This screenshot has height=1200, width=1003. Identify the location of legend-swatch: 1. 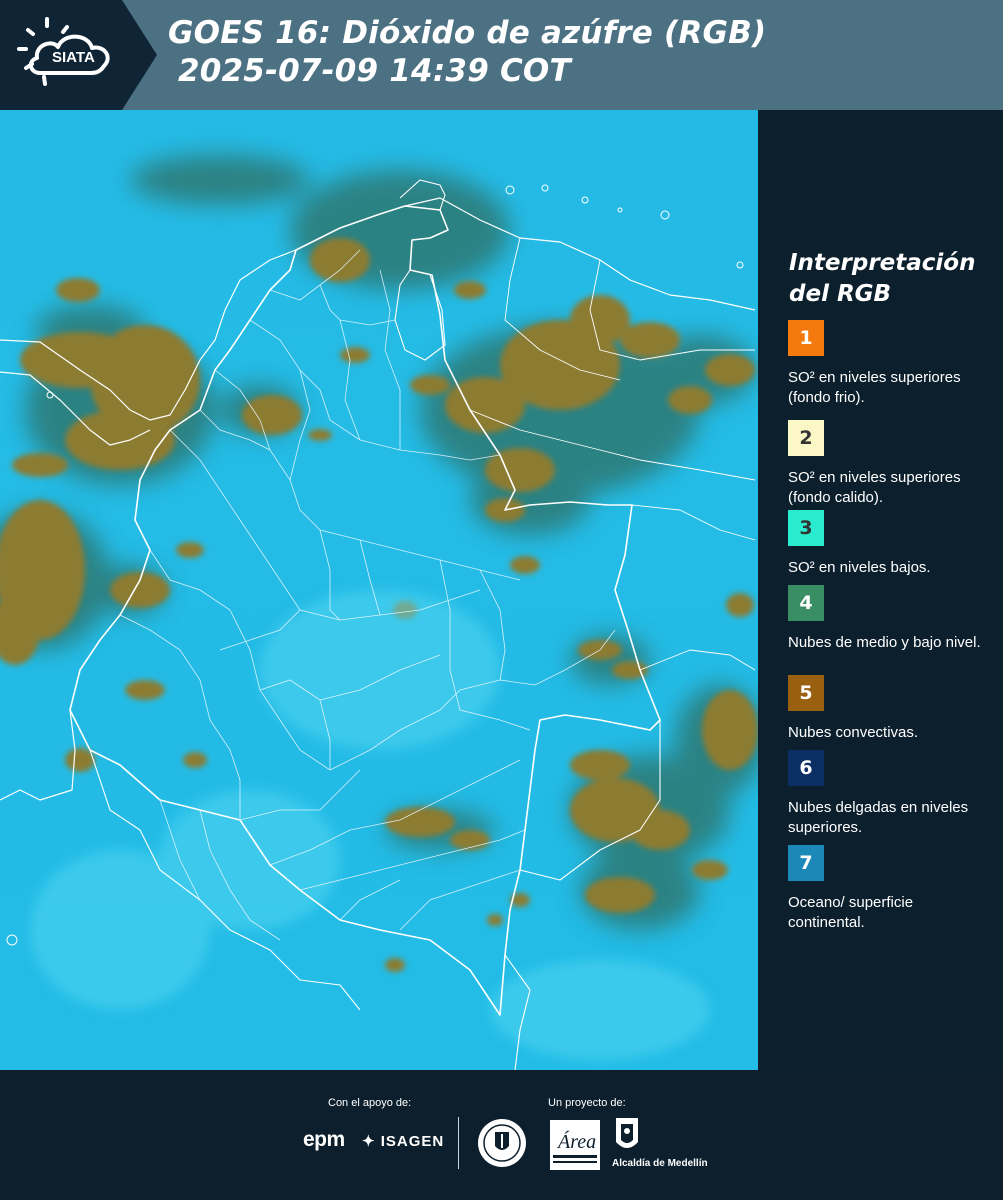
(806, 338).